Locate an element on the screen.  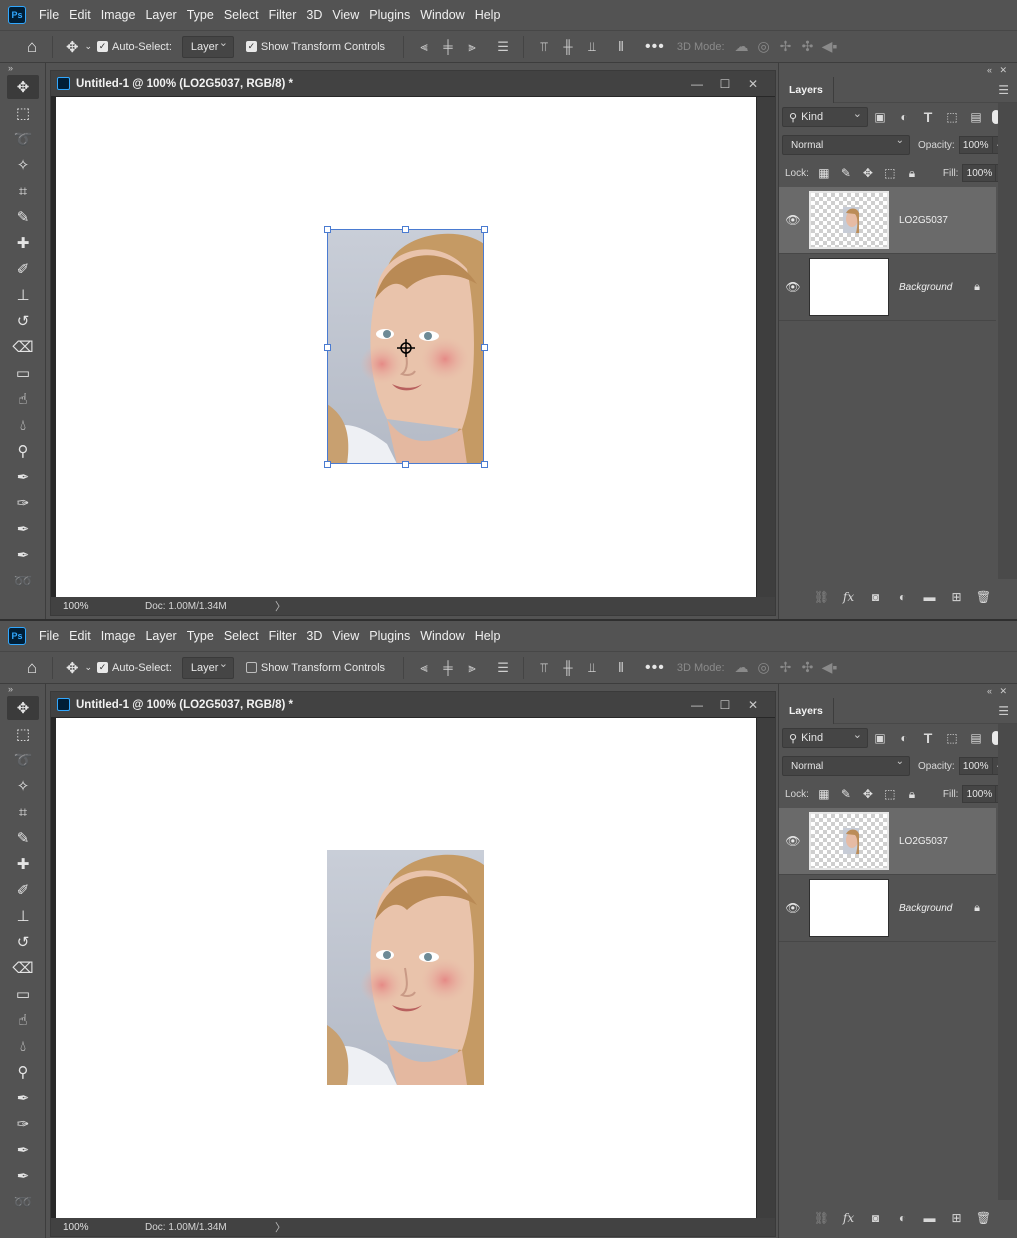
menu-item-help: Help is located at coordinates (488, 636).